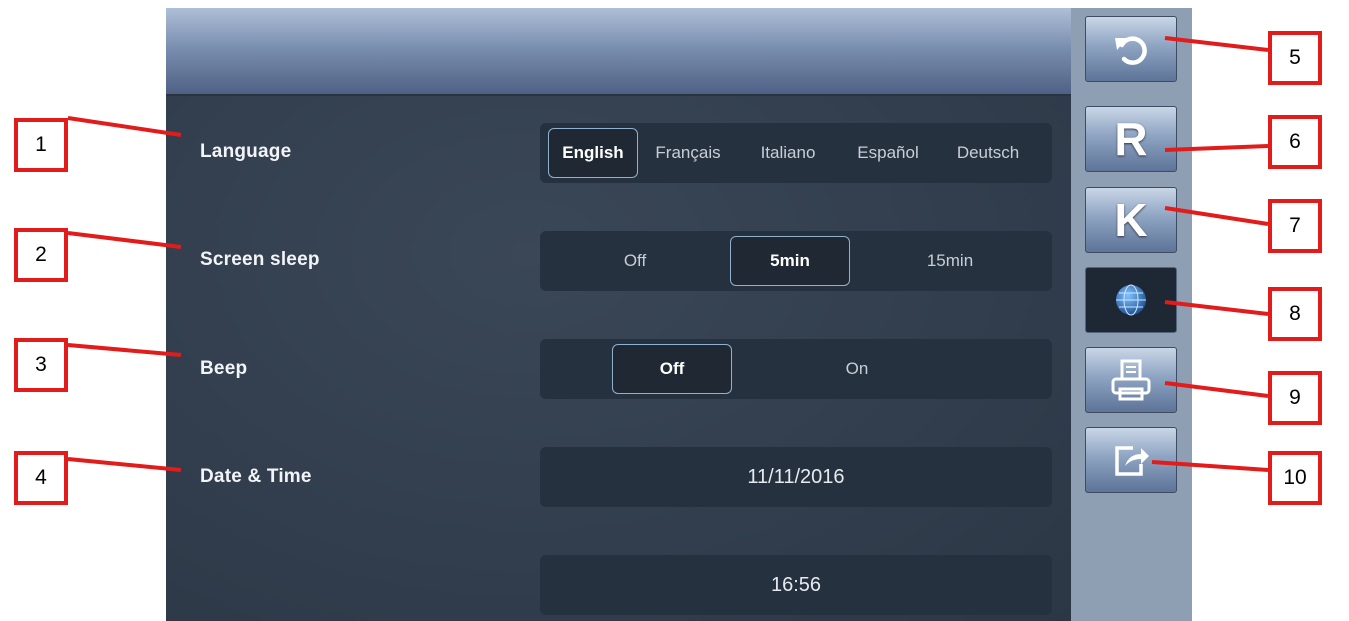 The height and width of the screenshot is (621, 1349). Describe the element at coordinates (1295, 58) in the screenshot. I see `callout-5: 5` at that location.